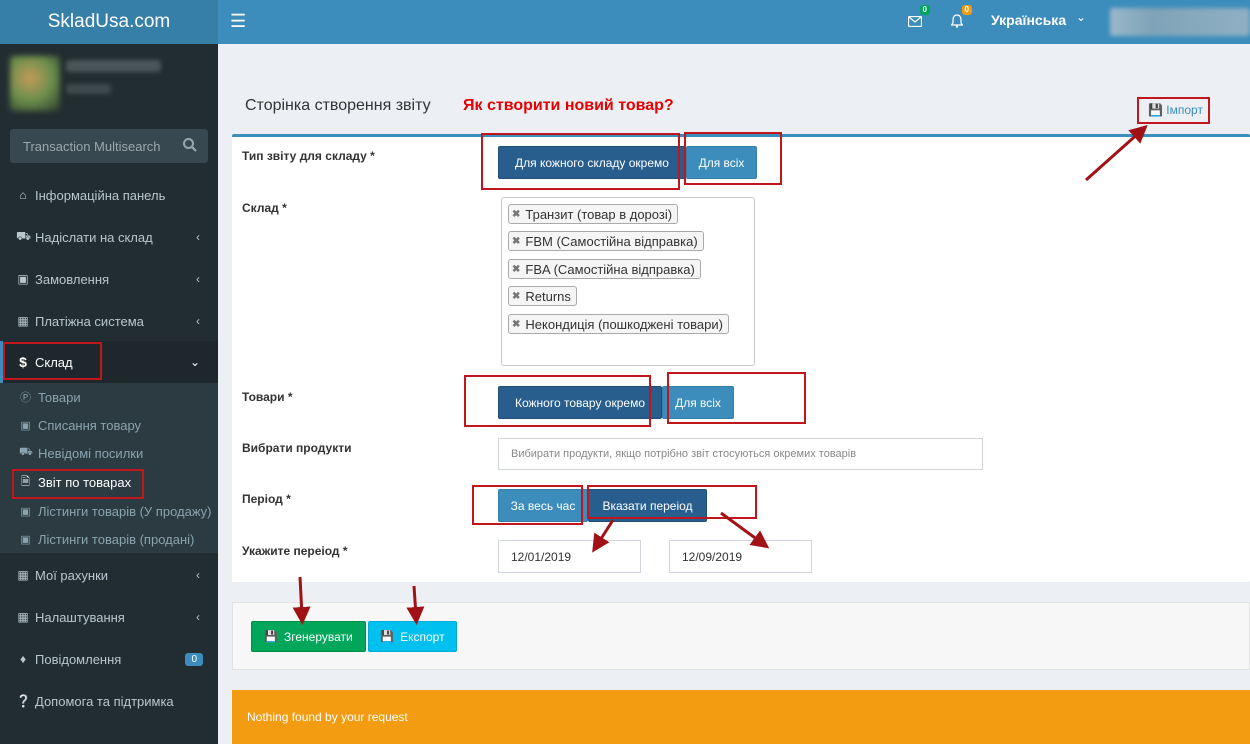 The height and width of the screenshot is (744, 1250). I want to click on sidebar-subitem-listings-sold: ▣ Лістинги товарів (продані), so click(109, 539).